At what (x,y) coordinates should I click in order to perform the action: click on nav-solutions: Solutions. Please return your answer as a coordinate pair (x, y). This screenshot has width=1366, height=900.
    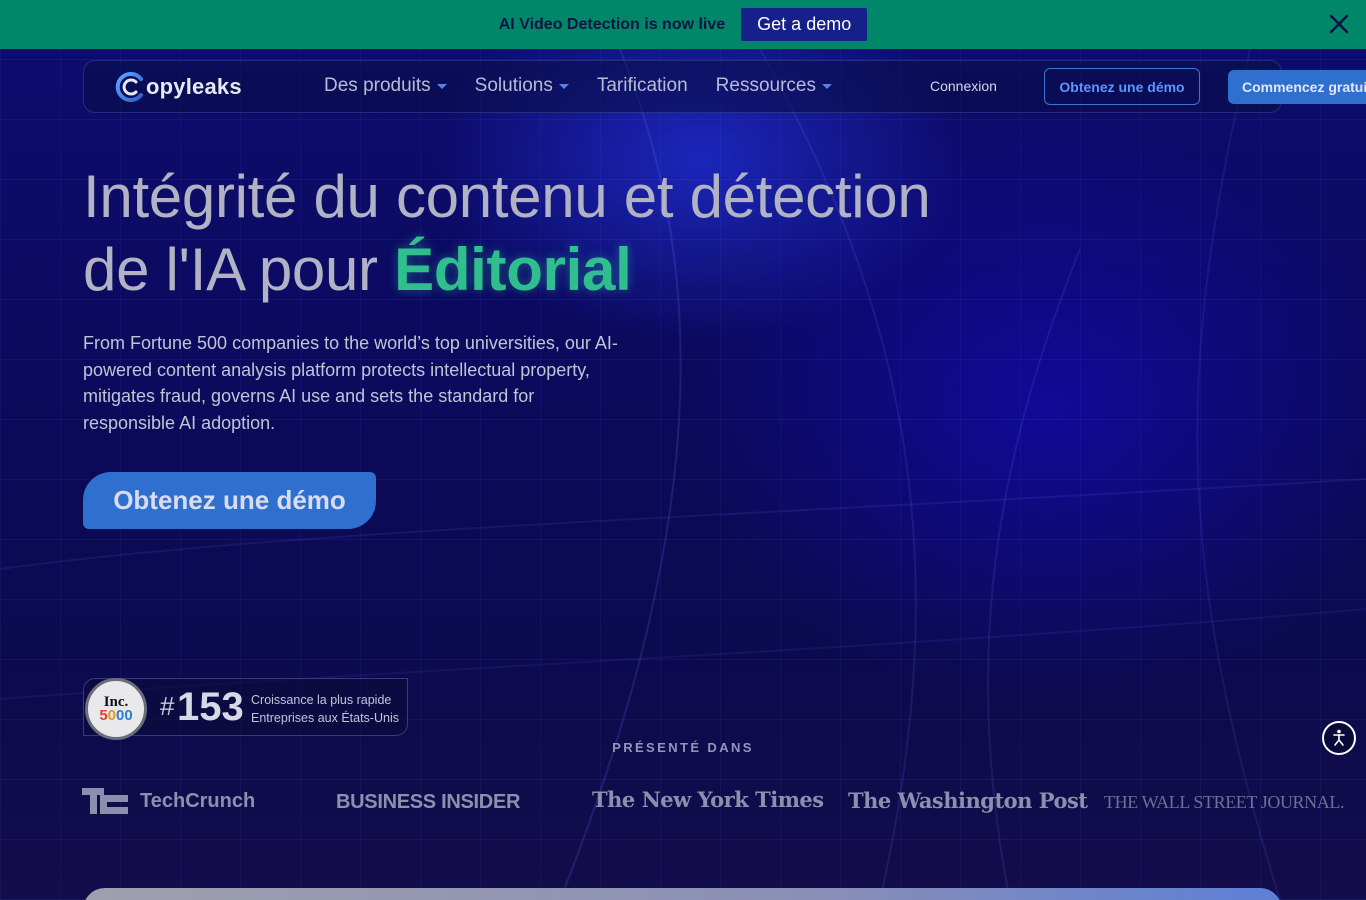
    Looking at the image, I should click on (522, 86).